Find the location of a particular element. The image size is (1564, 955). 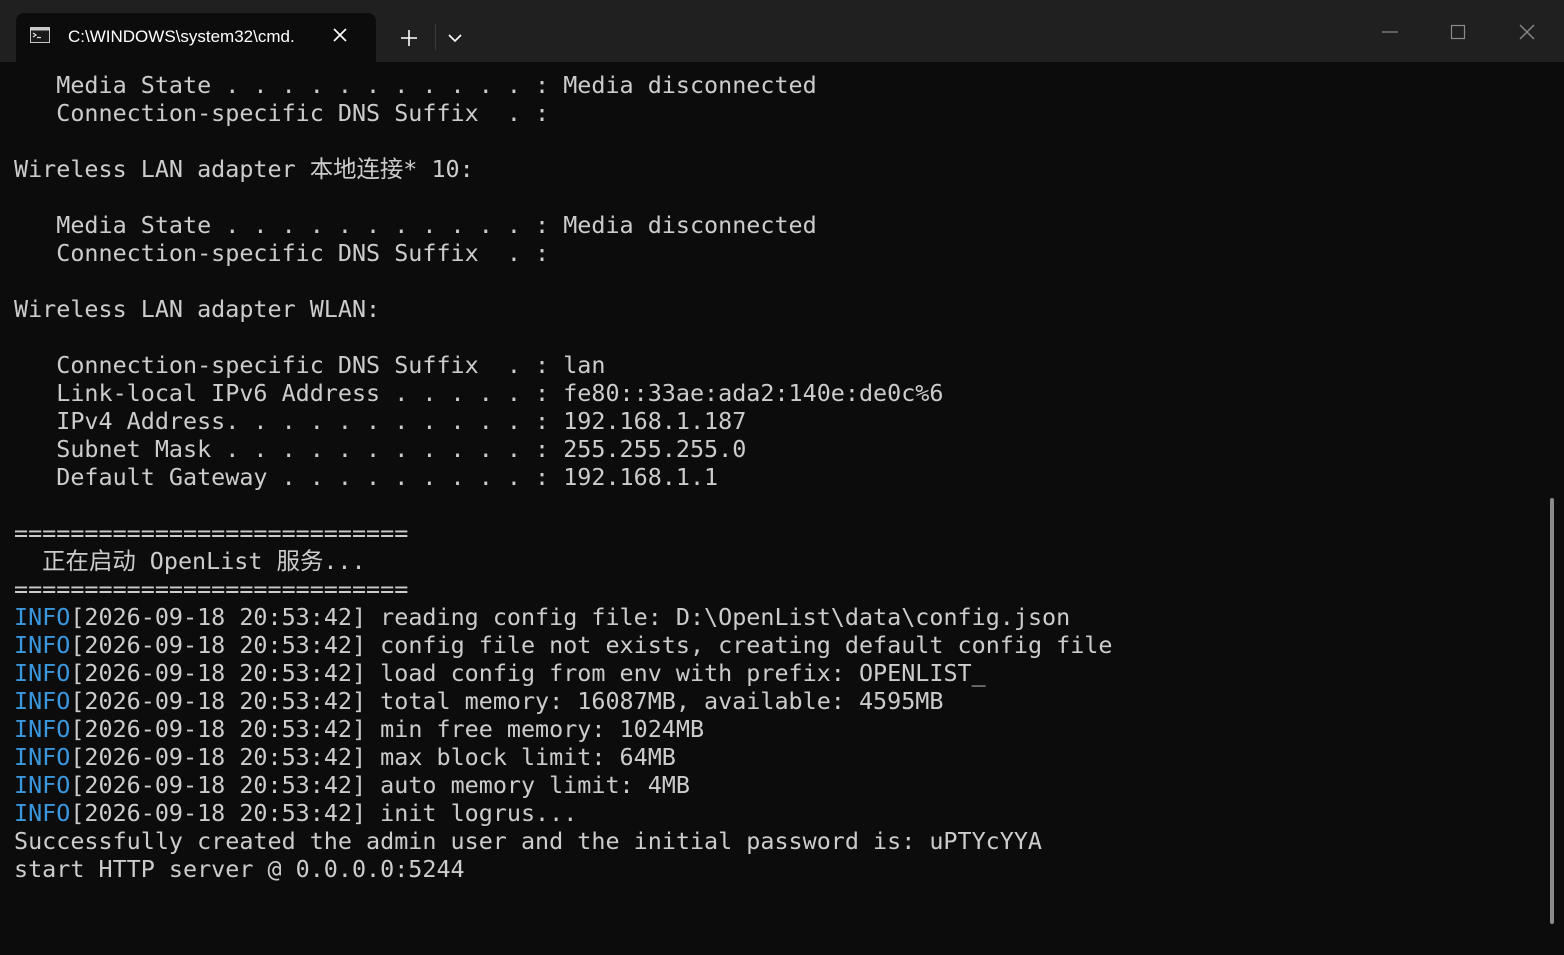

minimize-icon is located at coordinates (1390, 32).